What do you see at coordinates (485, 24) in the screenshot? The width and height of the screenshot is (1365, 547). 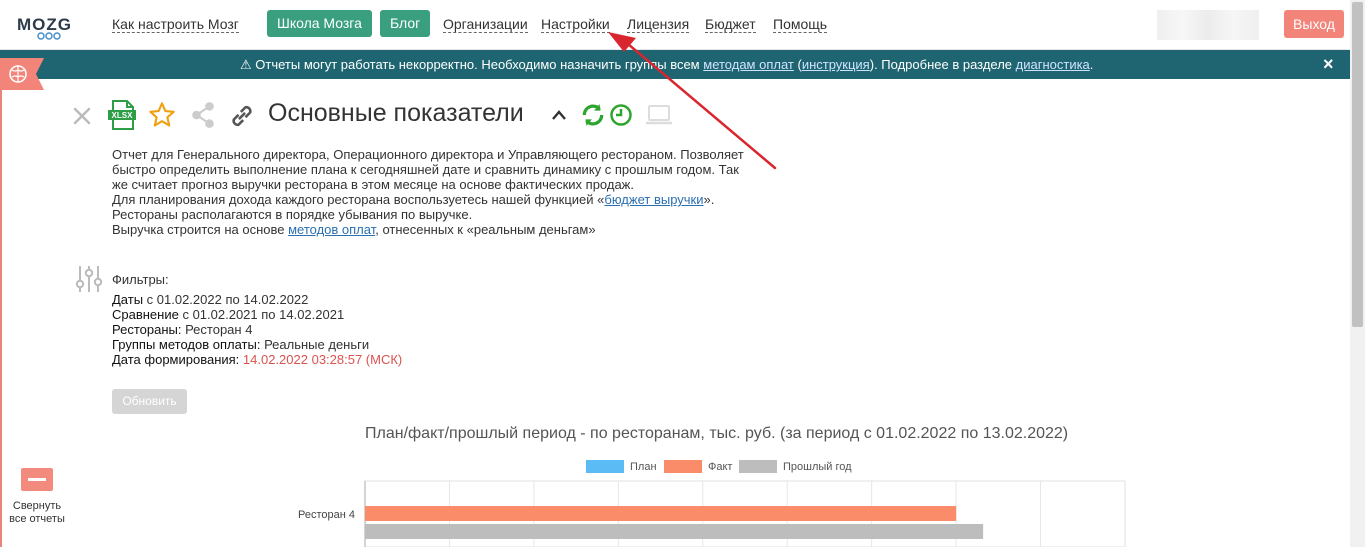 I see `nav-link-organizations: Организации` at bounding box center [485, 24].